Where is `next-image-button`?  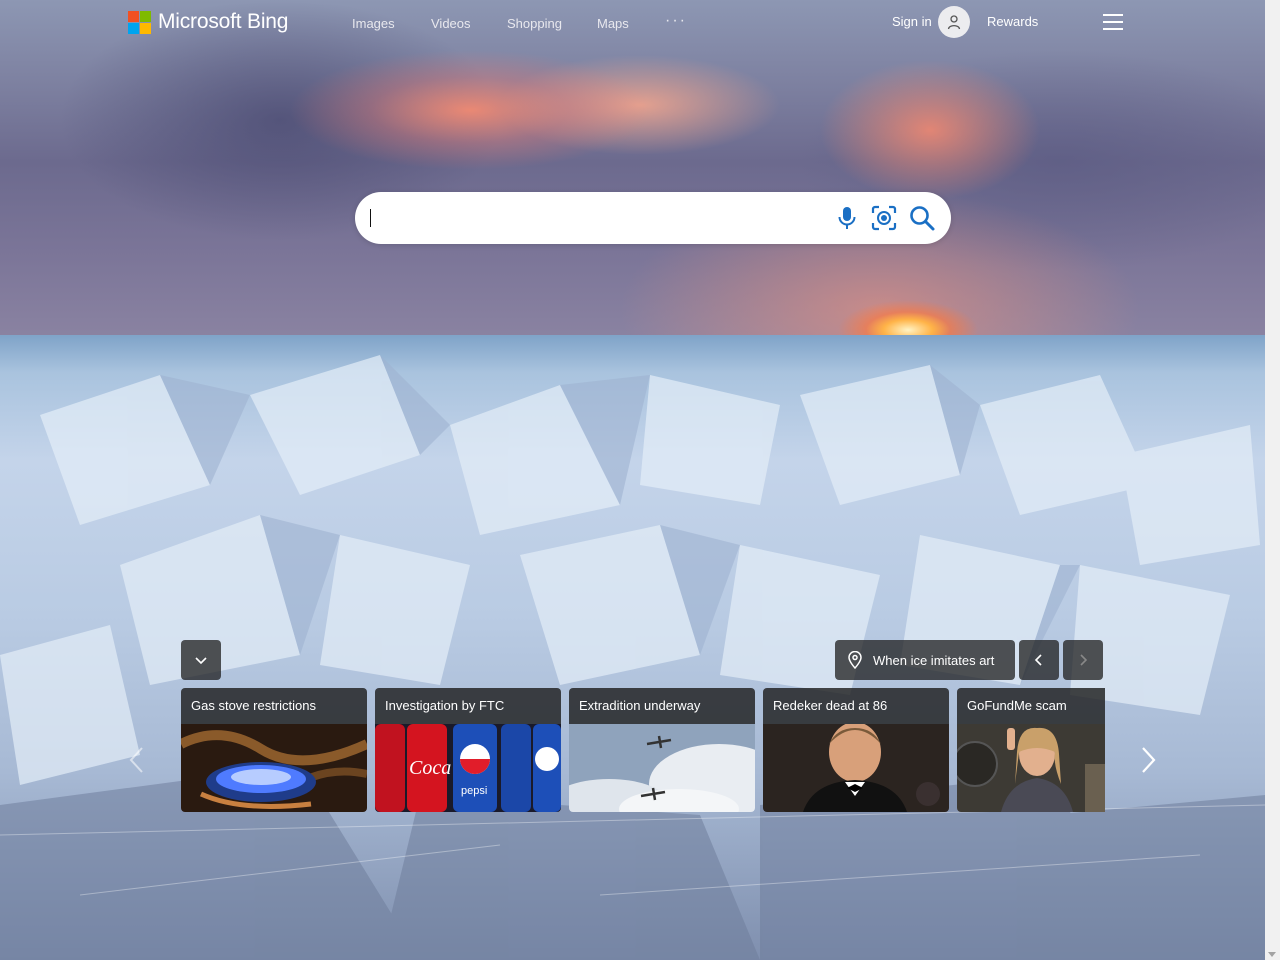
next-image-button is located at coordinates (1083, 660).